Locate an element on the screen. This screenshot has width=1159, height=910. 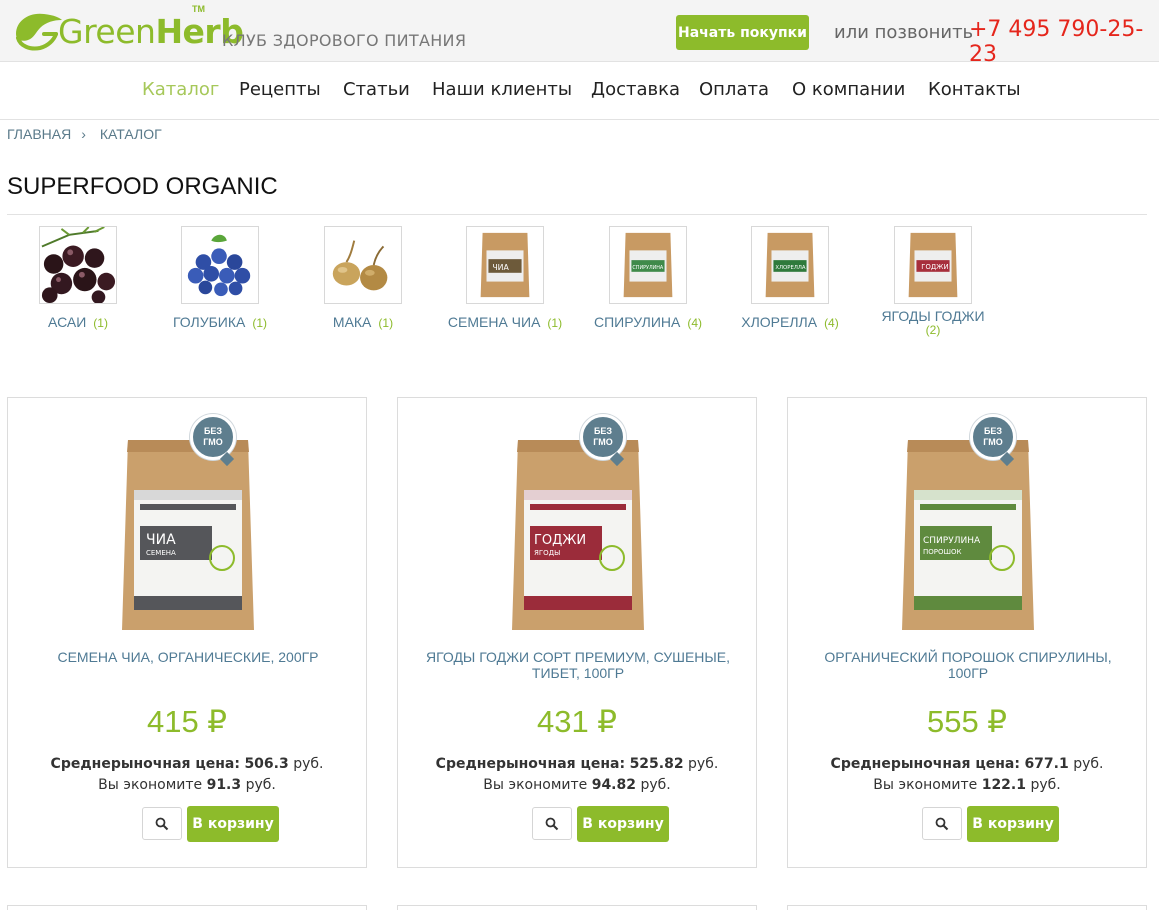
nav-item-catalog: Каталог is located at coordinates (180, 89).